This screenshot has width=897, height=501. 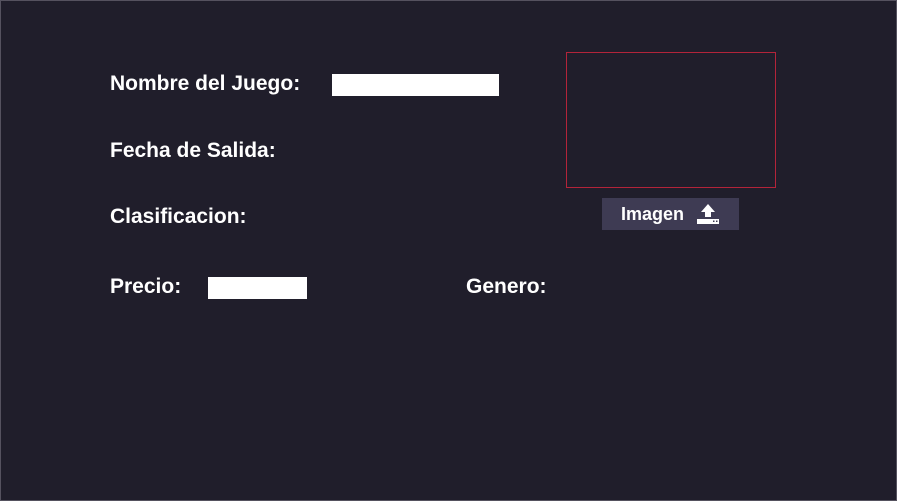 I want to click on price-input, so click(x=257, y=288).